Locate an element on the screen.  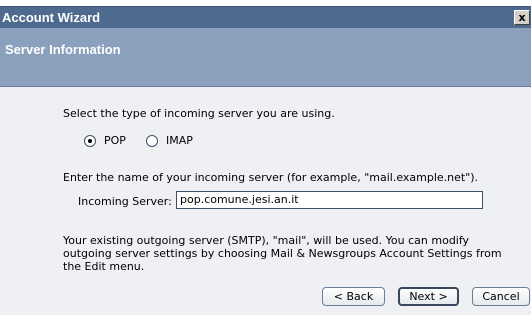
pop-radio-label: POP is located at coordinates (115, 140).